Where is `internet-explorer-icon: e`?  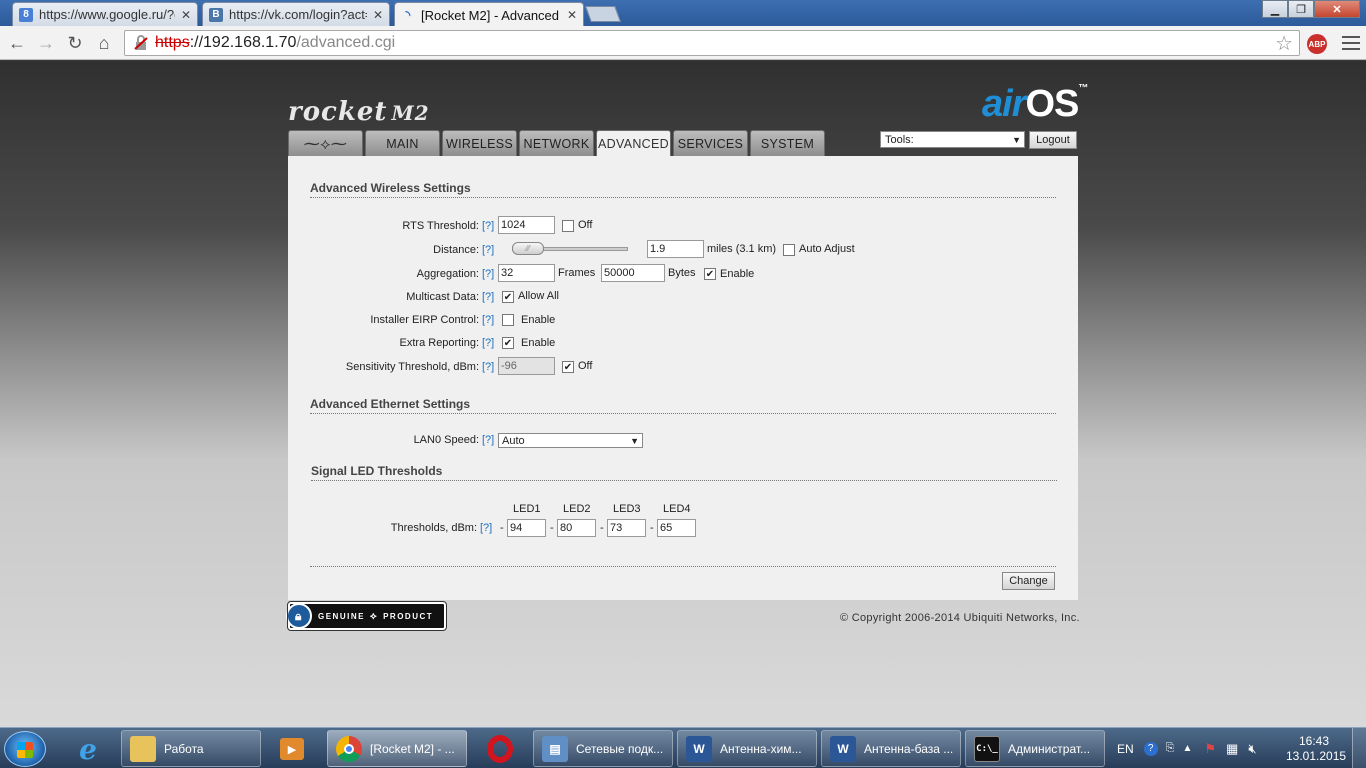
internet-explorer-icon: e is located at coordinates (88, 749).